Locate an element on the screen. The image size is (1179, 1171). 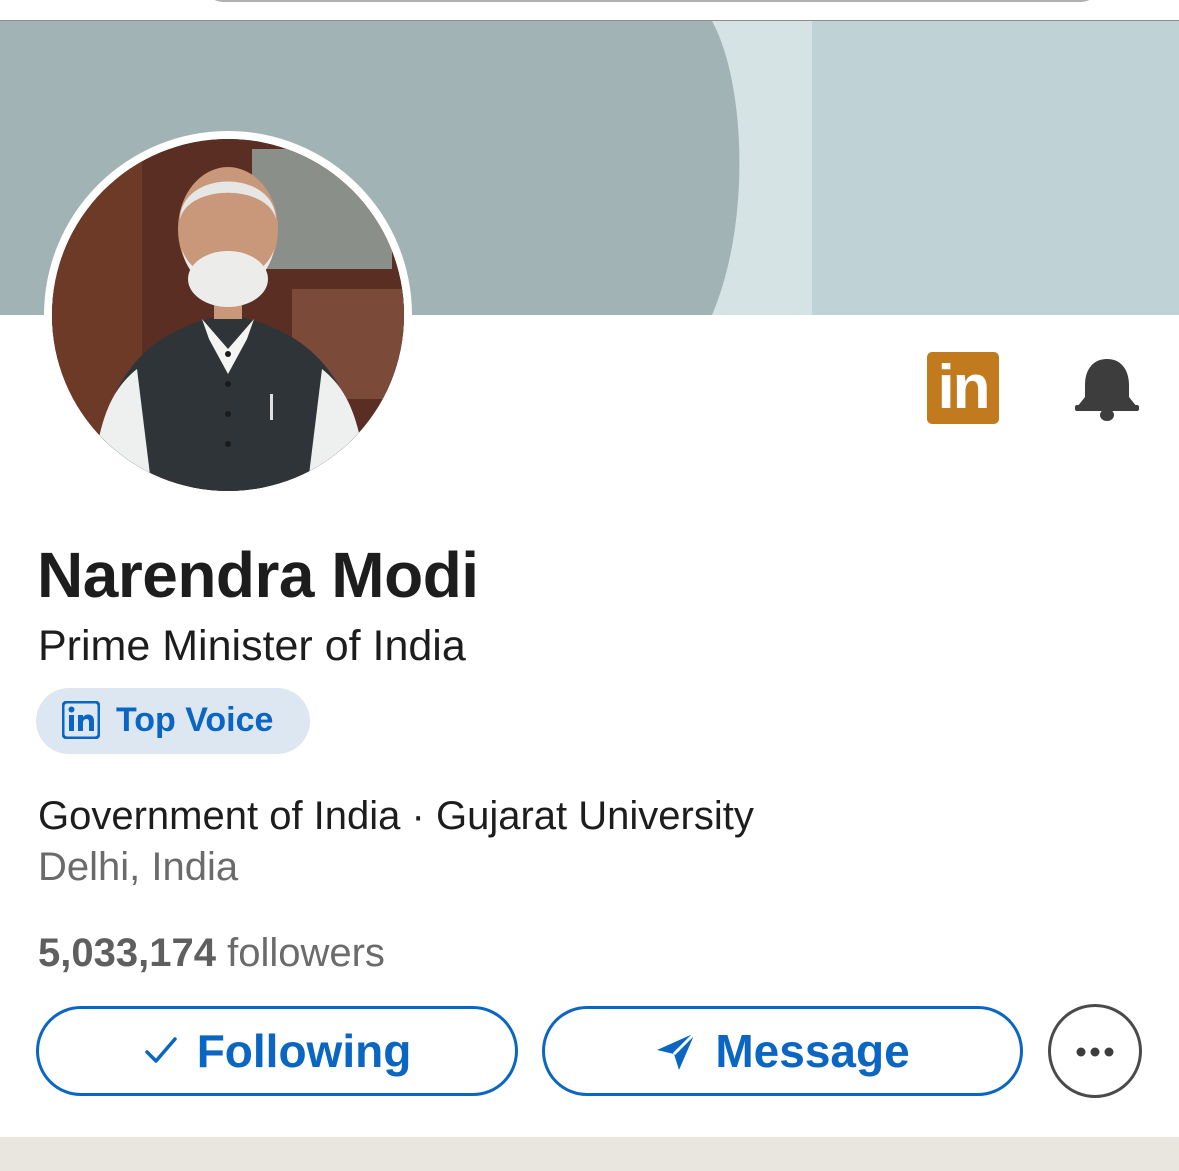
profile-photo-image is located at coordinates (228, 315).